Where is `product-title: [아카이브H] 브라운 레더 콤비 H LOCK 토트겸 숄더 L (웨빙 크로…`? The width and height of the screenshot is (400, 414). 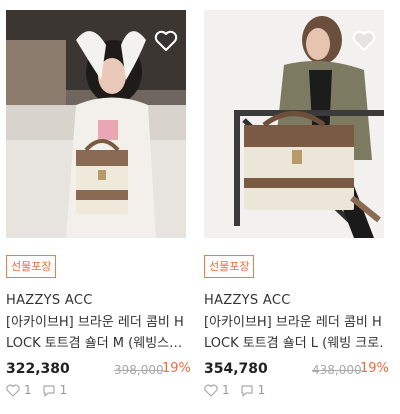
product-title: [아카이브H] 브라운 레더 콤비 H LOCK 토트겸 숄더 L (웨빙 크로… is located at coordinates (293, 333).